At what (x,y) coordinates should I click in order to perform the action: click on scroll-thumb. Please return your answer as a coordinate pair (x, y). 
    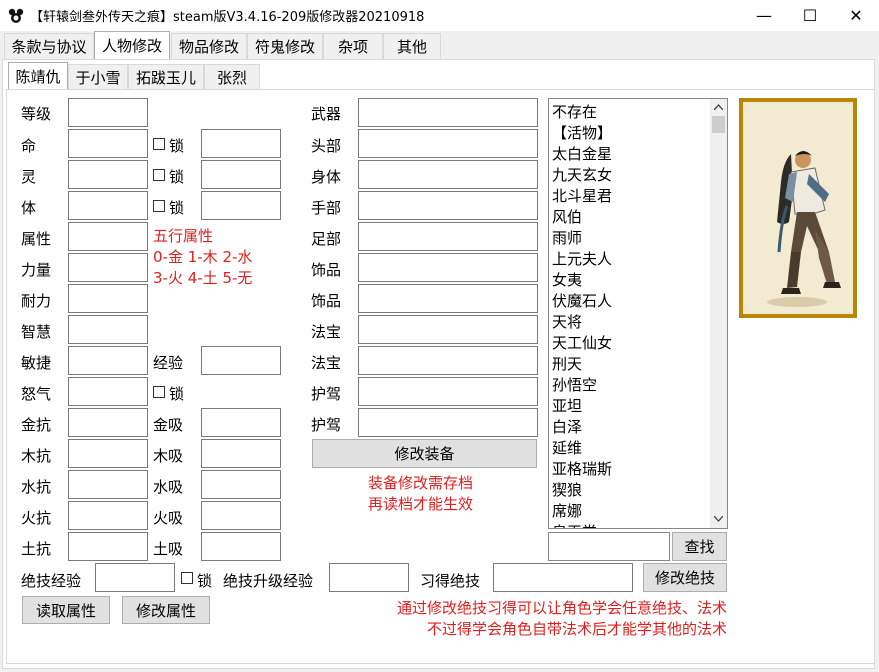
    Looking at the image, I should click on (718, 124).